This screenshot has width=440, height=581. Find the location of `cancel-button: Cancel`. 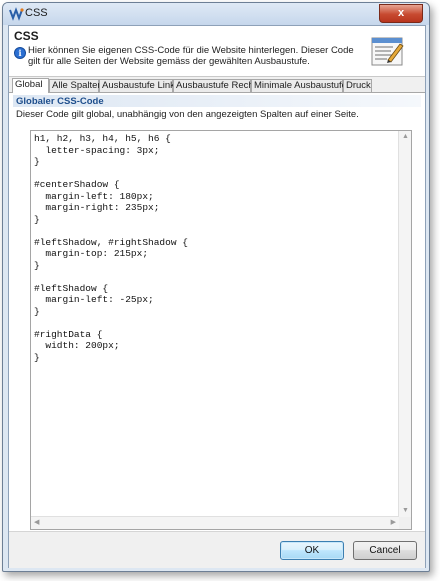

cancel-button: Cancel is located at coordinates (385, 550).